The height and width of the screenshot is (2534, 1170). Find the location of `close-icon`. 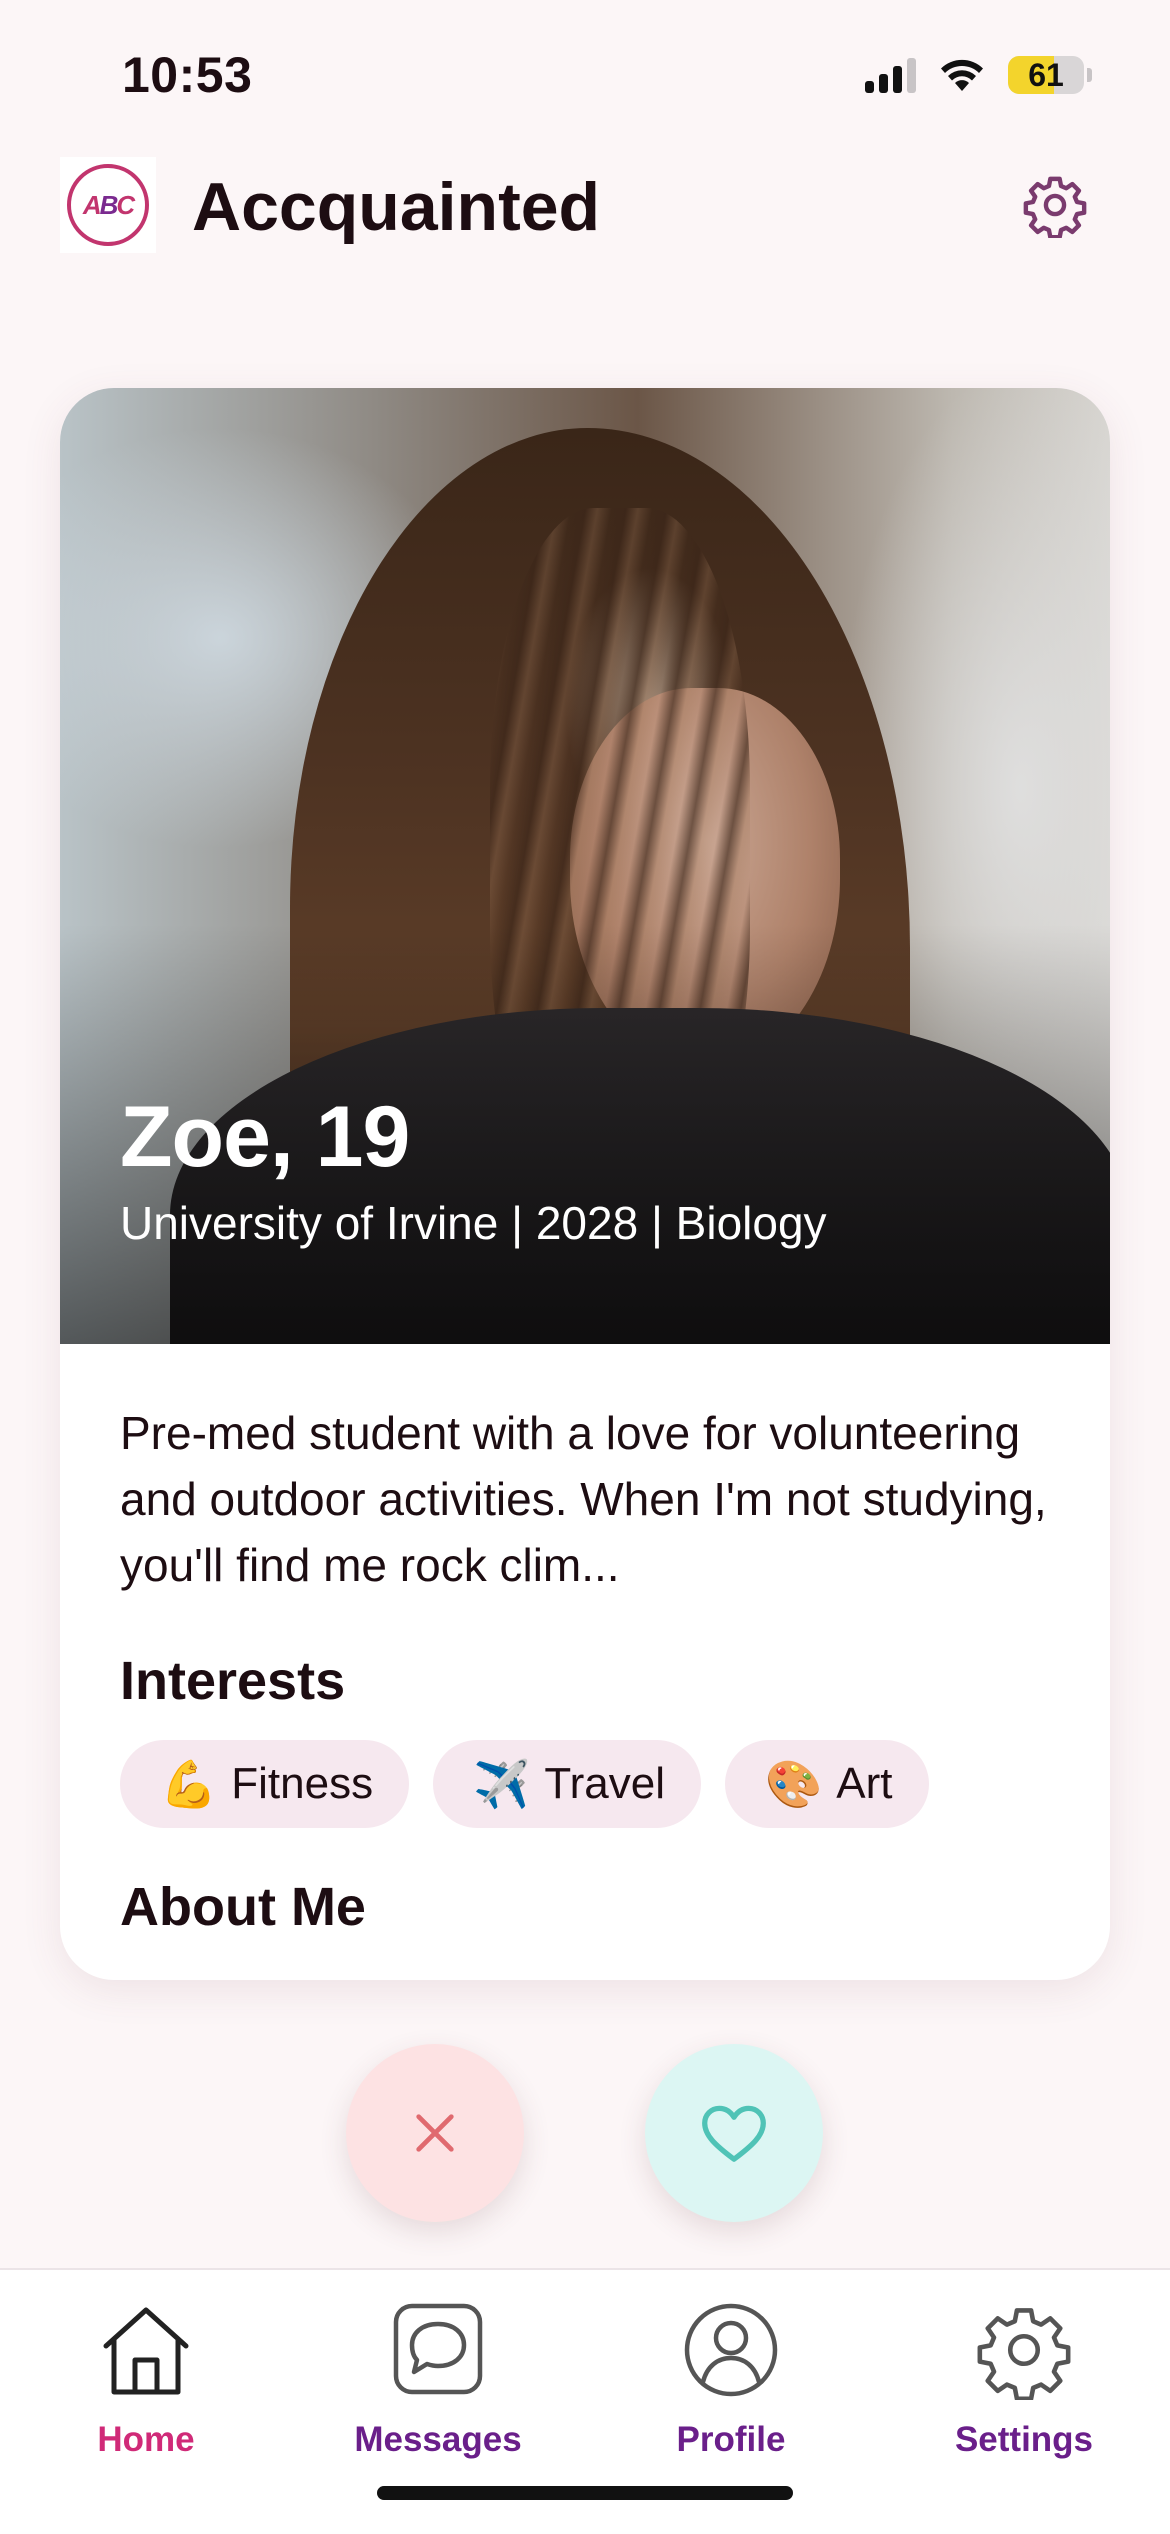

close-icon is located at coordinates (435, 2133).